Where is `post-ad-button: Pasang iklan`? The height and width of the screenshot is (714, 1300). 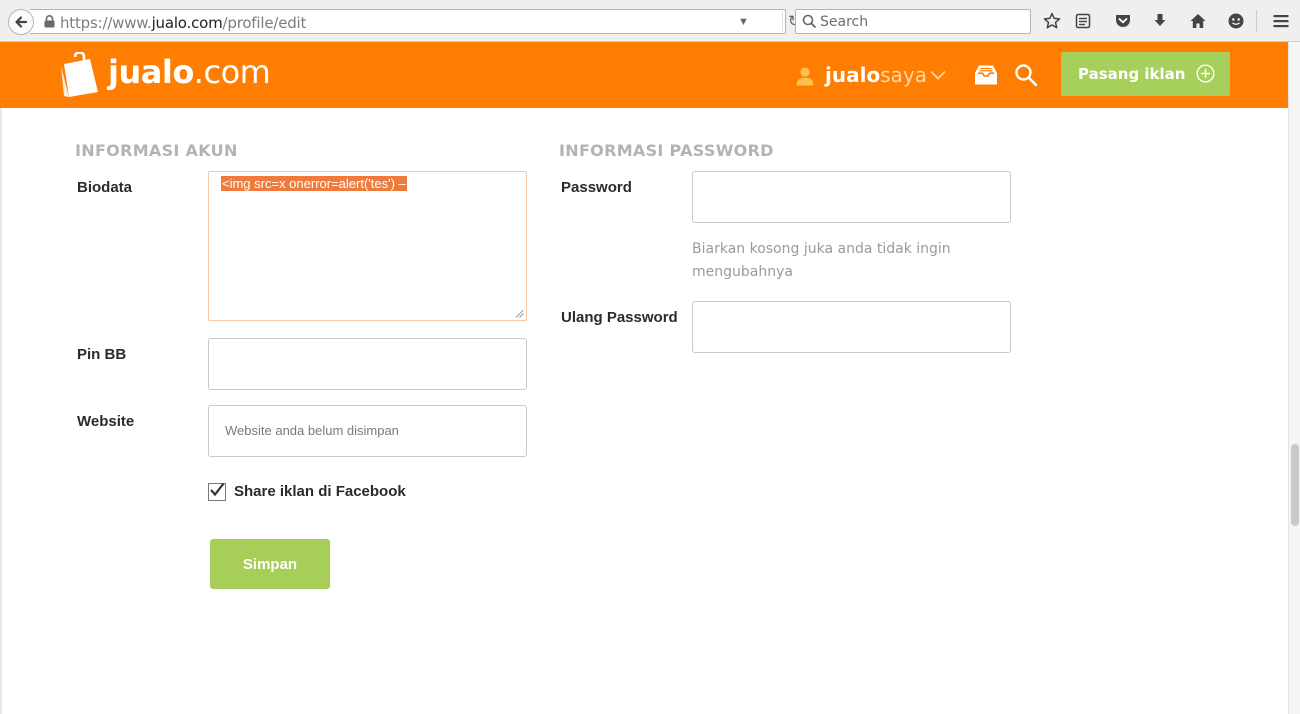 post-ad-button: Pasang iklan is located at coordinates (1145, 74).